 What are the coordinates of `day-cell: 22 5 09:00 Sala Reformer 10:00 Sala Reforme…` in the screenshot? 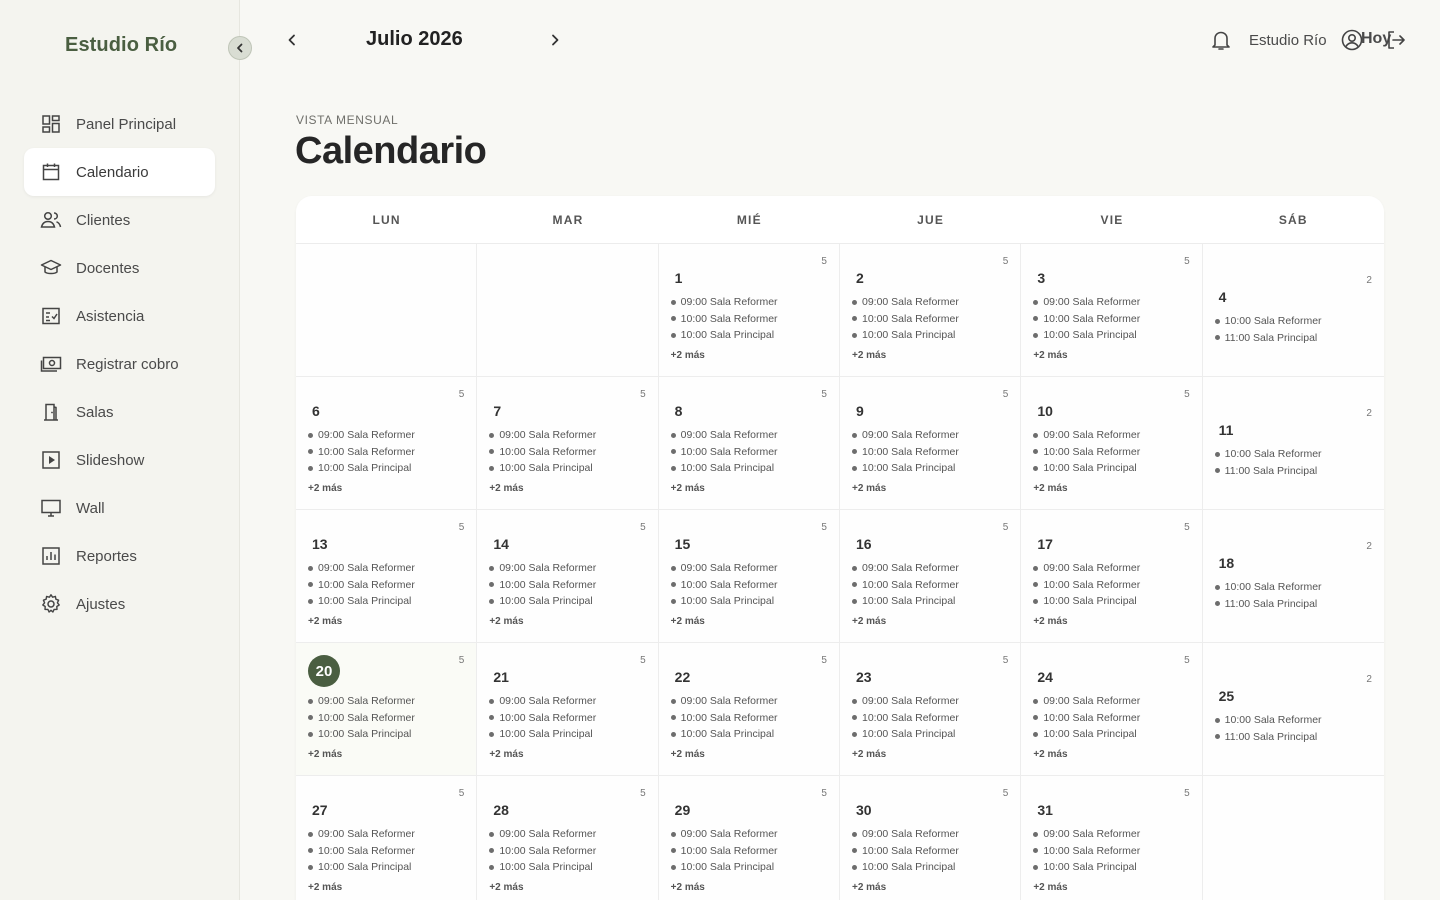 It's located at (749, 709).